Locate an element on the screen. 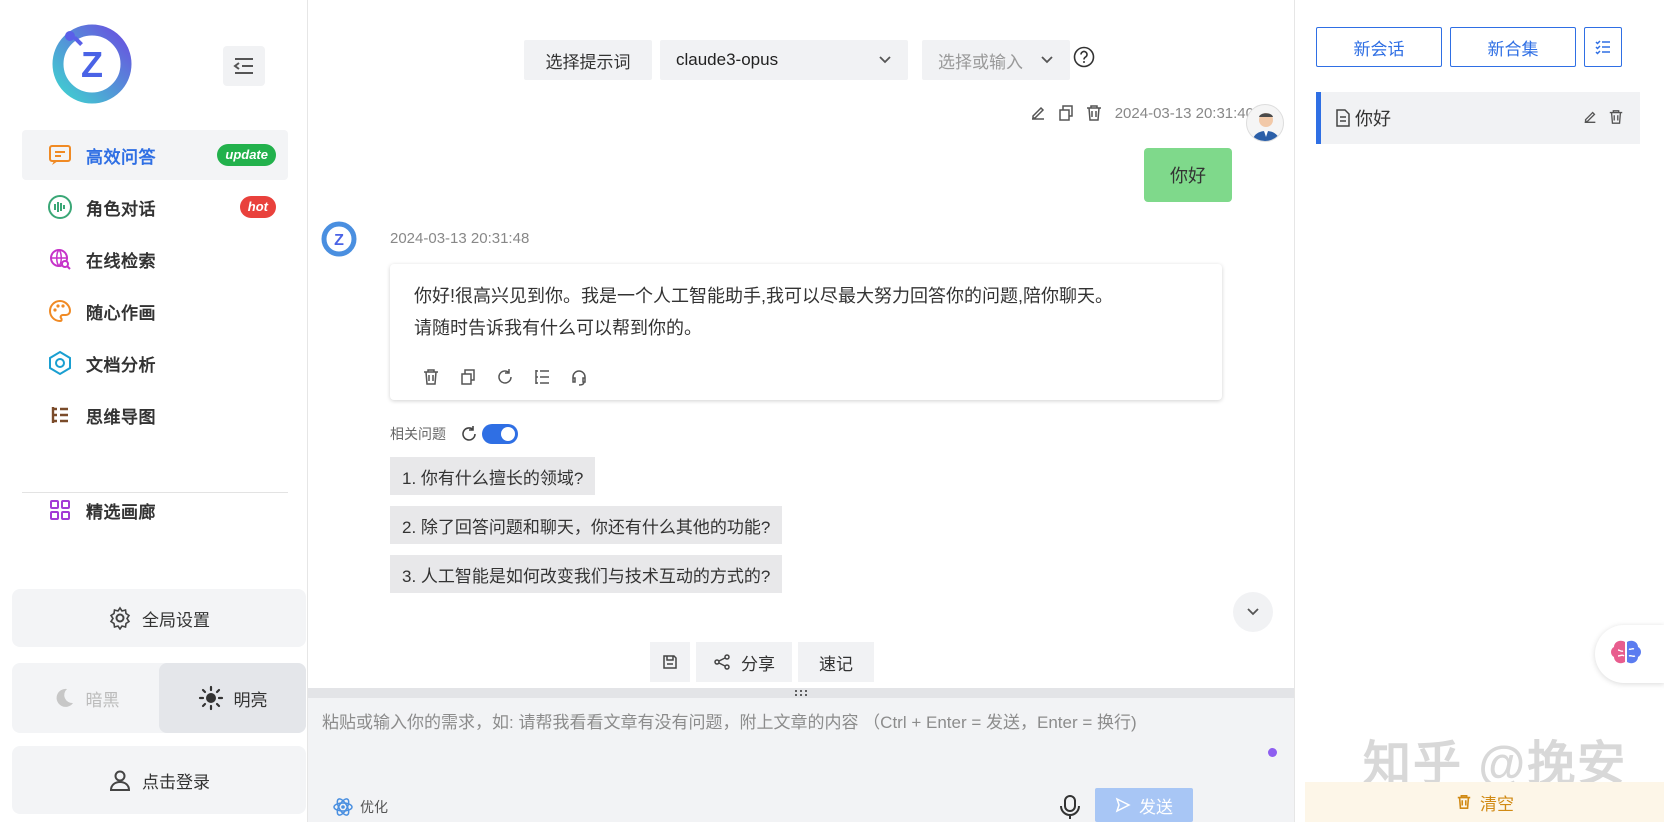  new-chat-label: 新会话 is located at coordinates (1379, 49).